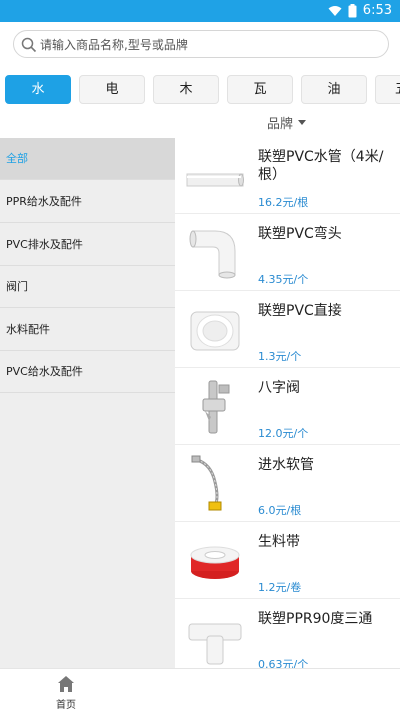  What do you see at coordinates (315, 619) in the screenshot?
I see `product-name: 联塑PPR90度三通` at bounding box center [315, 619].